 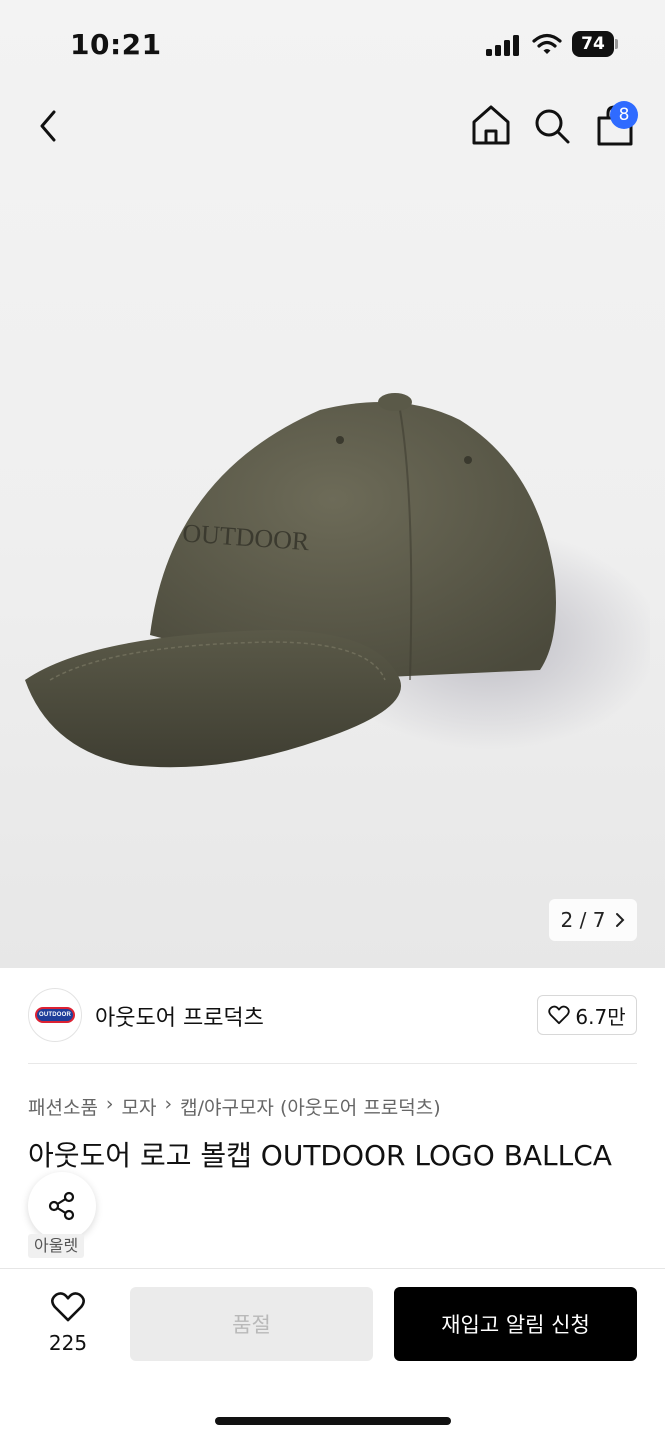 I want to click on cellular-signal-icon, so click(x=502, y=45).